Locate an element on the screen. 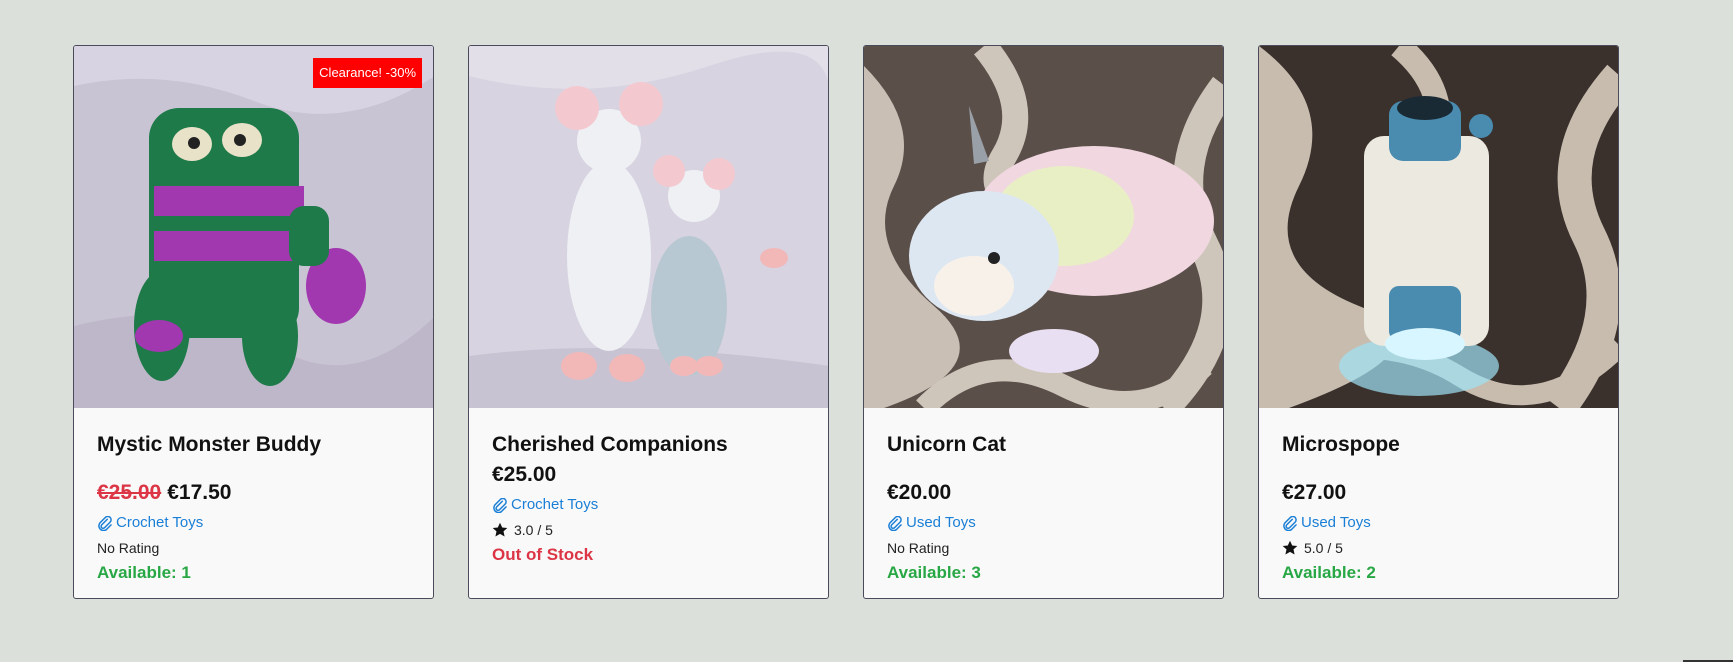  old-price: €25.00 is located at coordinates (129, 492).